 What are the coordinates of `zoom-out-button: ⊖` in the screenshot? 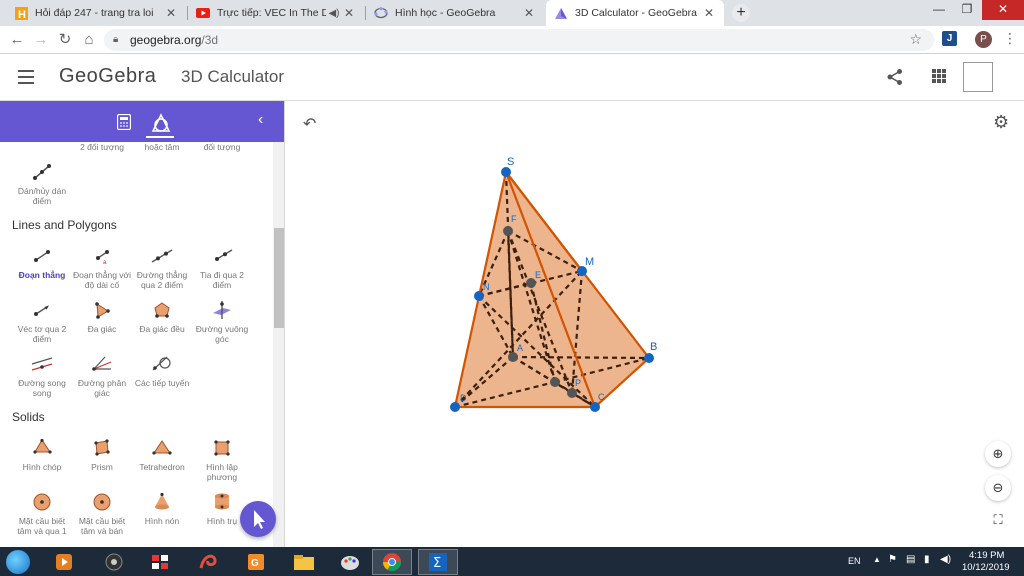 It's located at (998, 488).